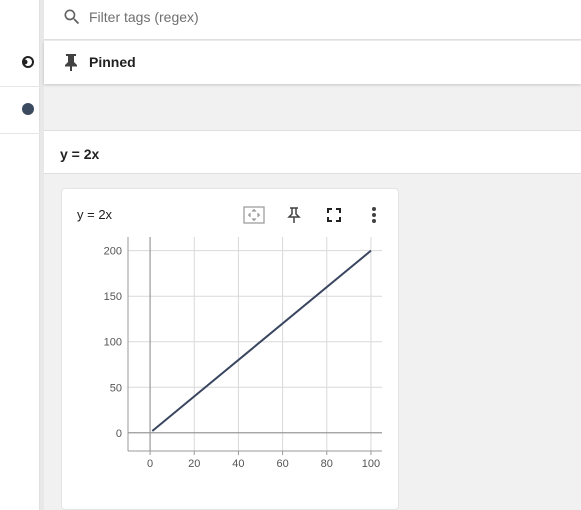  What do you see at coordinates (28, 109) in the screenshot?
I see `color-dot-icon` at bounding box center [28, 109].